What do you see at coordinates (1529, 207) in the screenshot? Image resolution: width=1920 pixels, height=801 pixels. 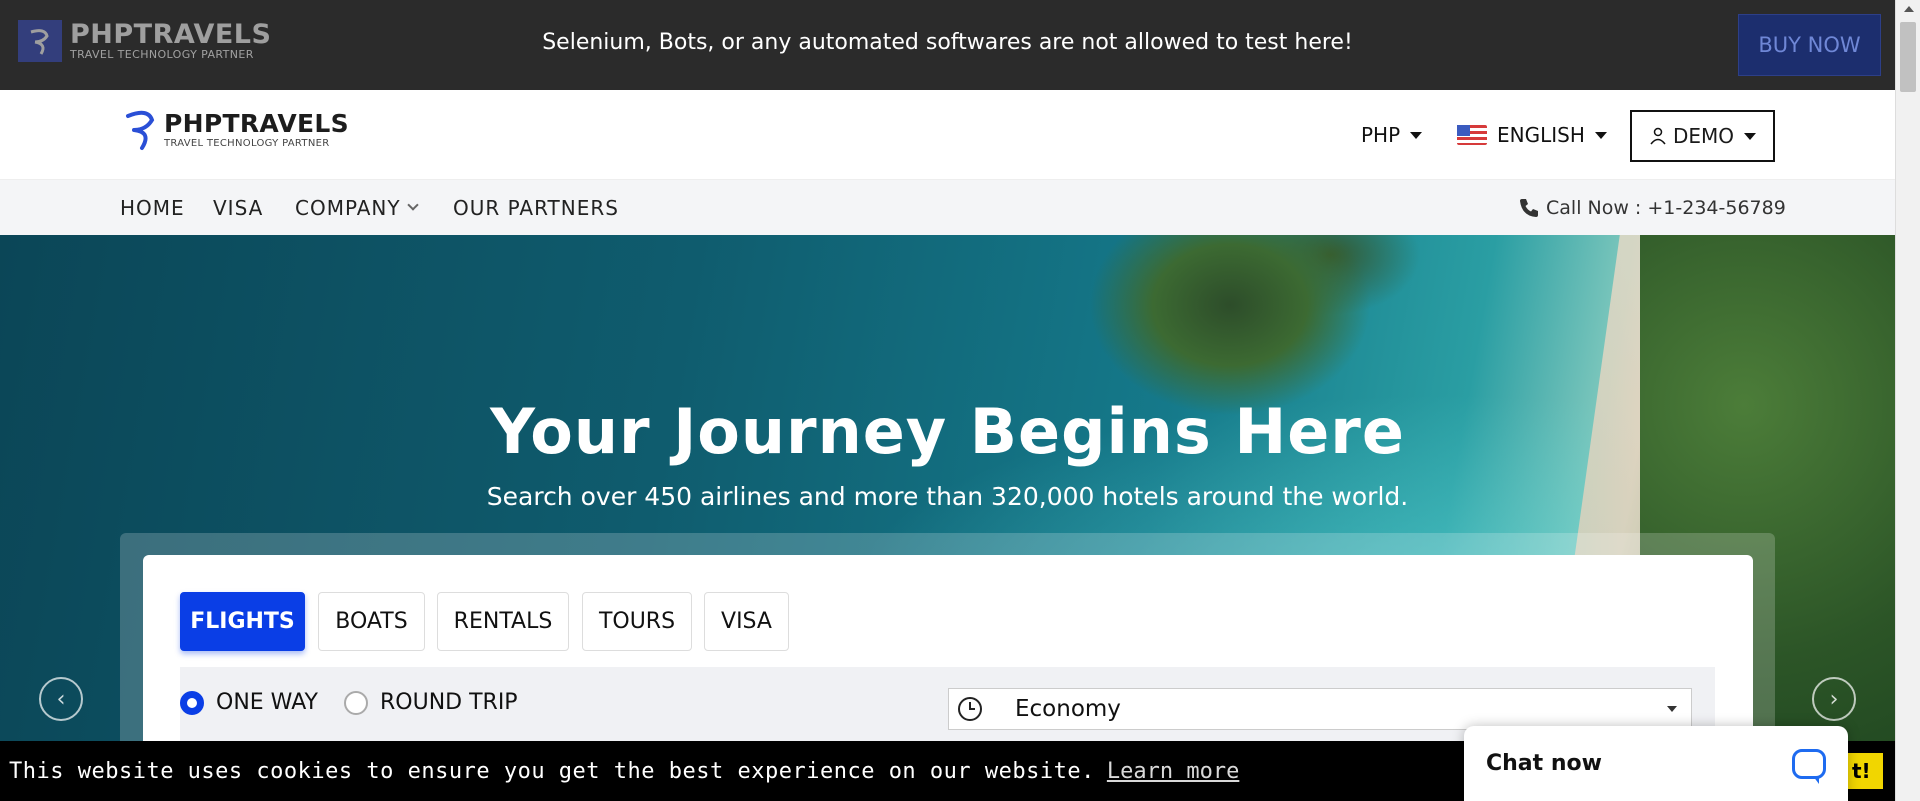 I see `phone-icon` at bounding box center [1529, 207].